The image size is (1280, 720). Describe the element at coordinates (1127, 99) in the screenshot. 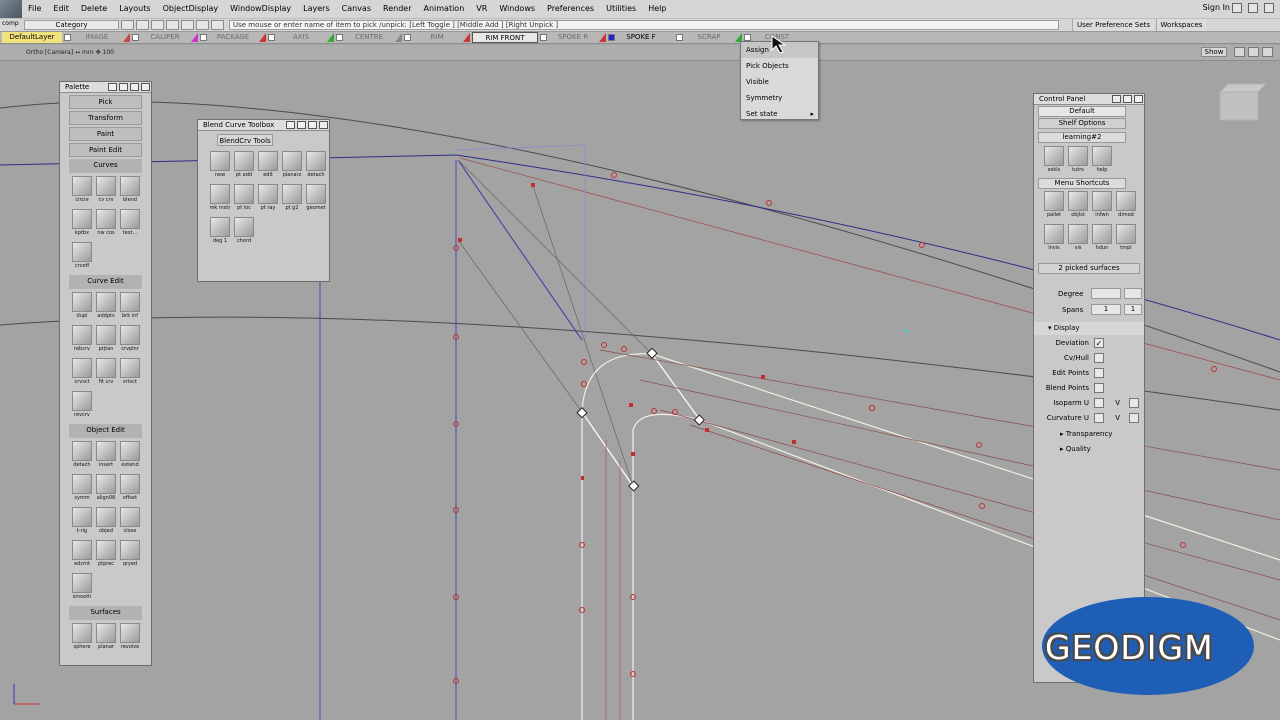

I see `expand-icon` at that location.